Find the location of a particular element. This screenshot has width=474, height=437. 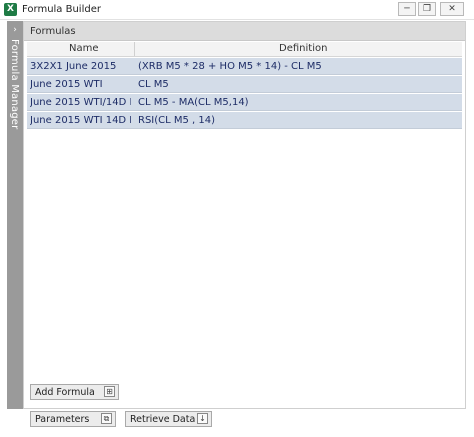

restore-button: ❐ is located at coordinates (427, 9).